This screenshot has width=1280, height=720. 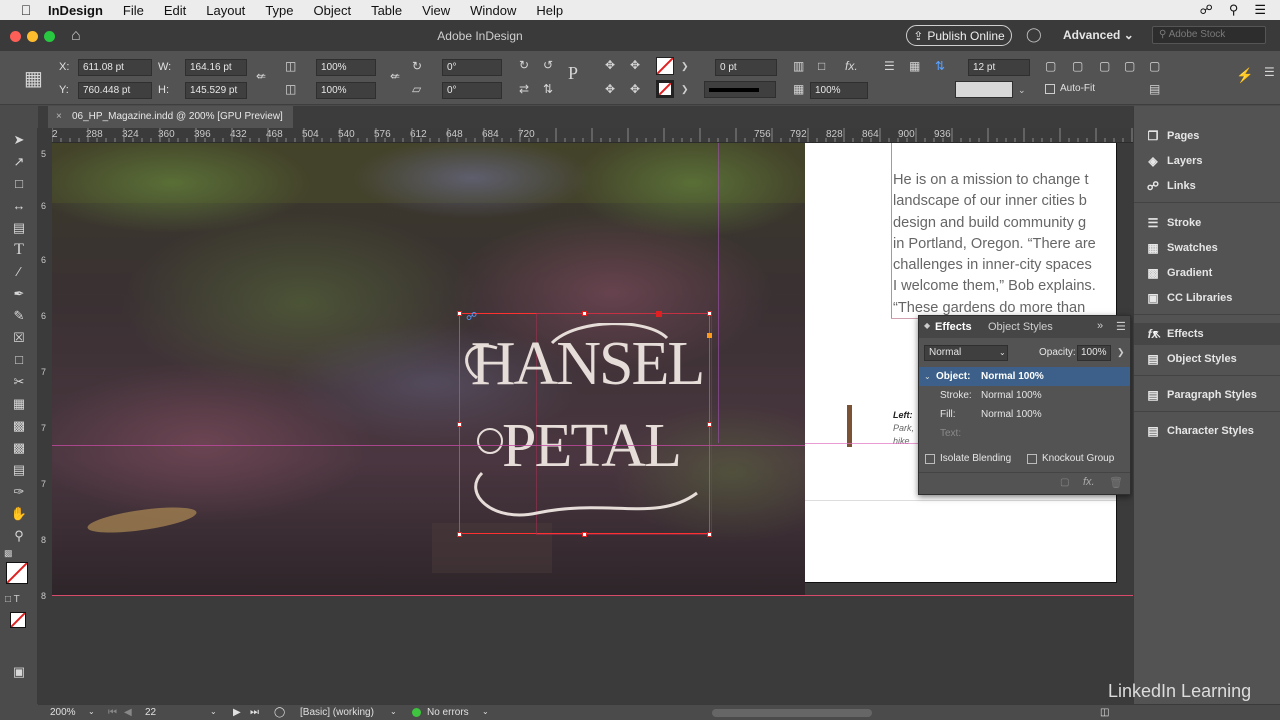 What do you see at coordinates (75, 10) in the screenshot?
I see `menu-app-name: InDesign` at bounding box center [75, 10].